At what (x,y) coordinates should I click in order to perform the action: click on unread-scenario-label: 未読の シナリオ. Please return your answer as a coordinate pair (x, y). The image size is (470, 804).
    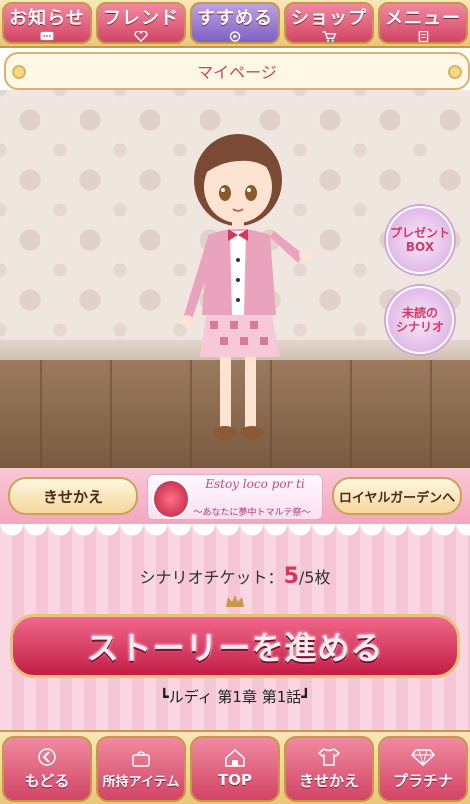
    Looking at the image, I should click on (419, 320).